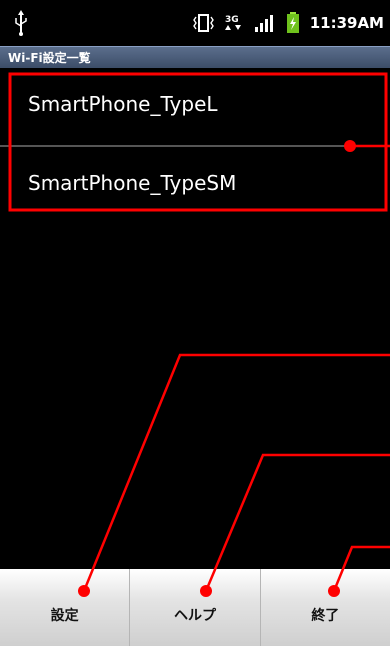  Describe the element at coordinates (132, 183) in the screenshot. I see `wifi-list-item-label: SmartPhone_TypeSM` at that location.